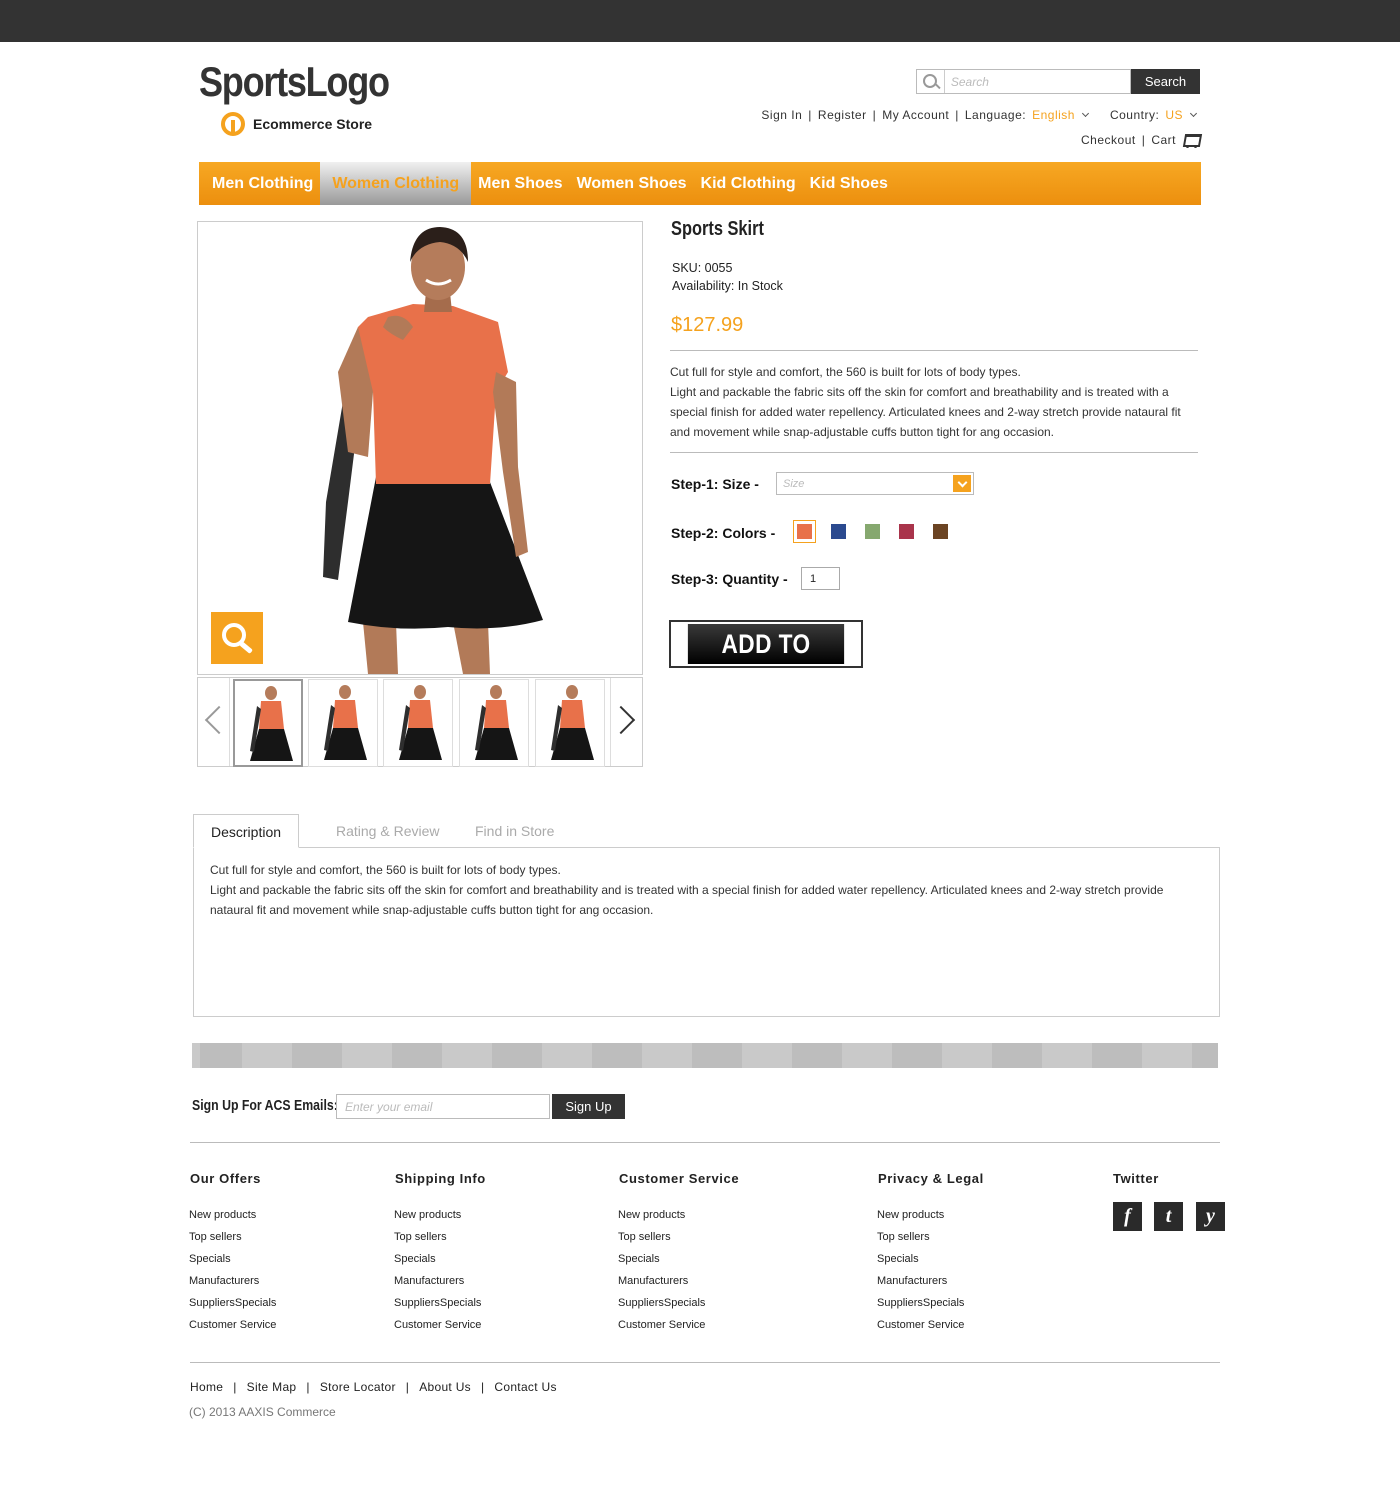  I want to click on color-swatch-red, so click(906, 531).